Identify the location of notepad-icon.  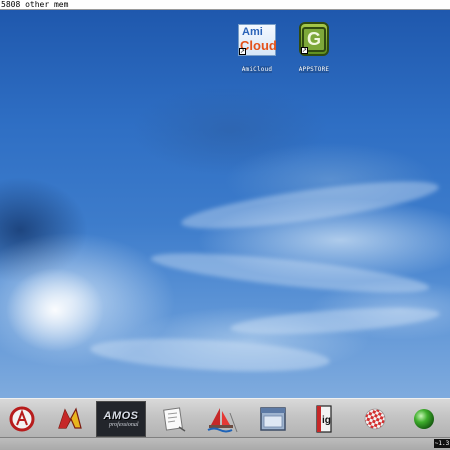
(174, 419).